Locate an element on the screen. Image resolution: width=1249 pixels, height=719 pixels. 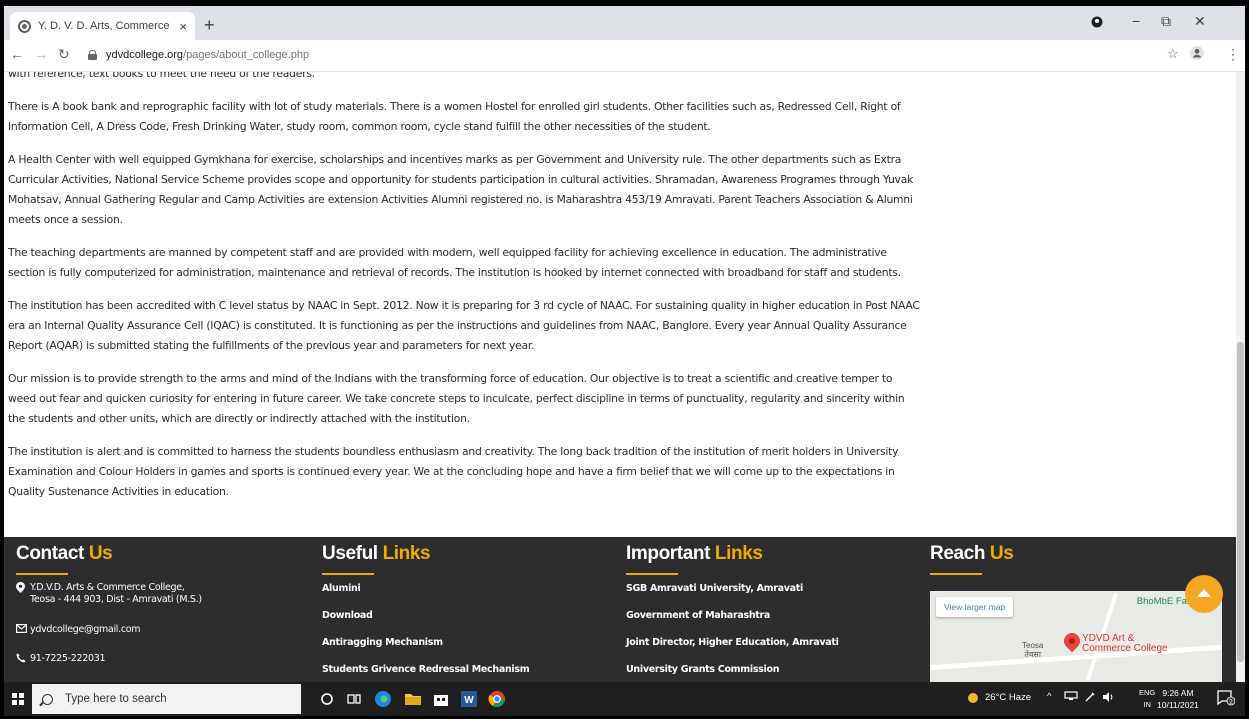
scrollbar-thumb is located at coordinates (1240, 502).